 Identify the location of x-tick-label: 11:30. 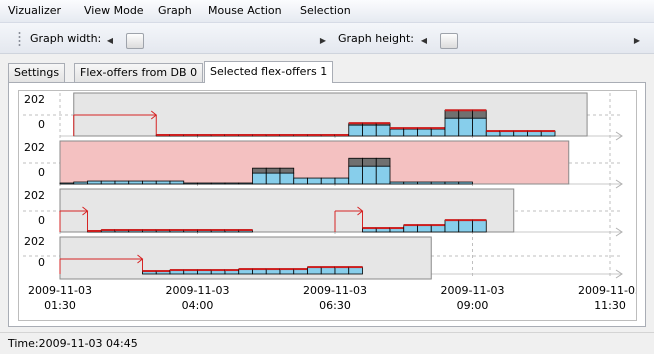
(610, 305).